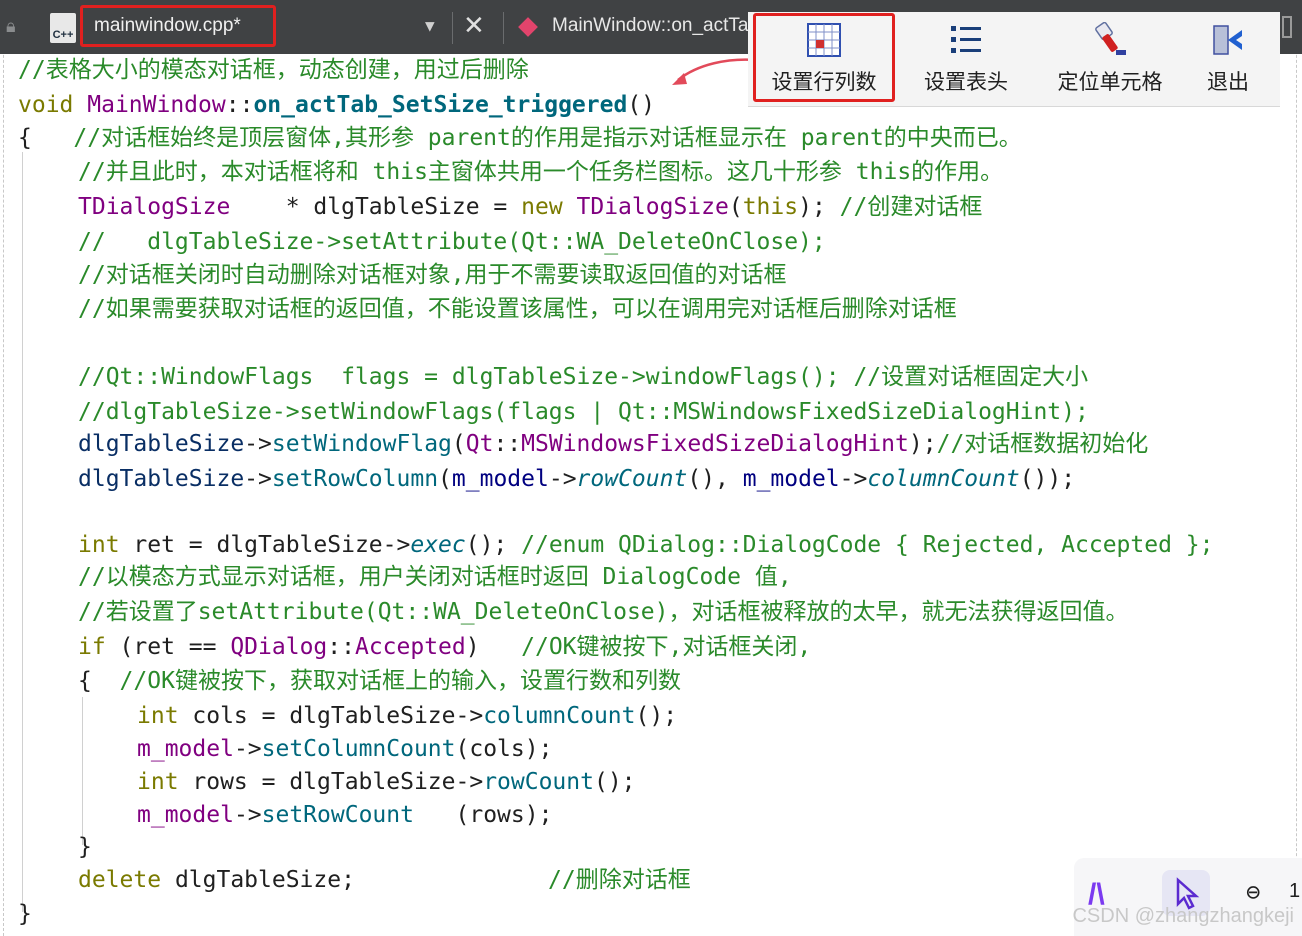 The height and width of the screenshot is (936, 1302). Describe the element at coordinates (715, 444) in the screenshot. I see `code-token: MSWindowsFixedSizeDialogHint` at that location.